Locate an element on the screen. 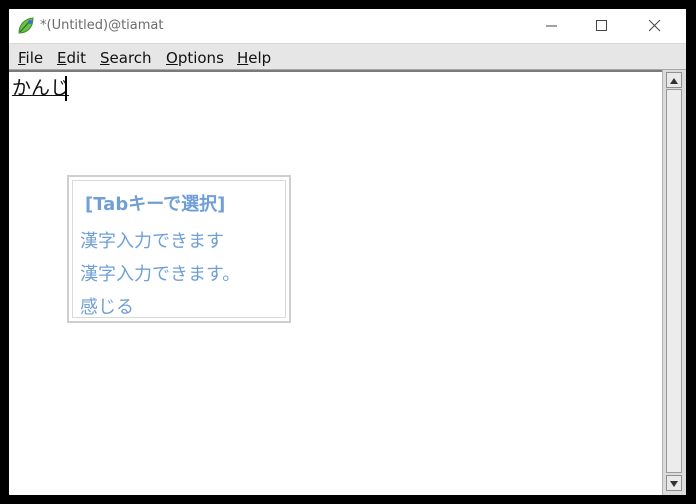 This screenshot has width=696, height=504. candidate-list: [Tabキーで選択] 漢字入力できます 漢字入力できます。 感じる is located at coordinates (179, 249).